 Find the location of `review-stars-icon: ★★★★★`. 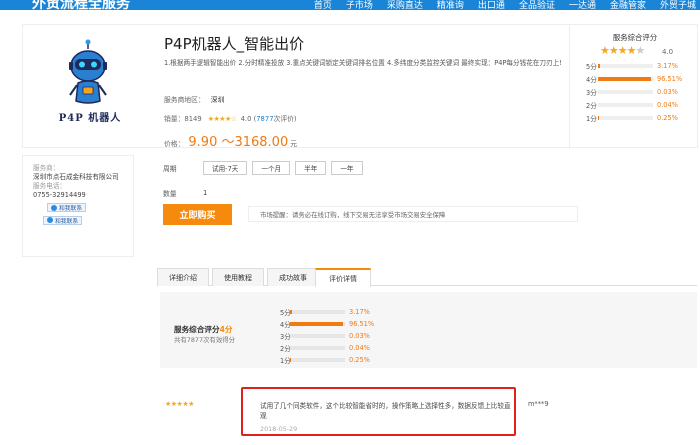

review-stars-icon: ★★★★★ is located at coordinates (179, 404).